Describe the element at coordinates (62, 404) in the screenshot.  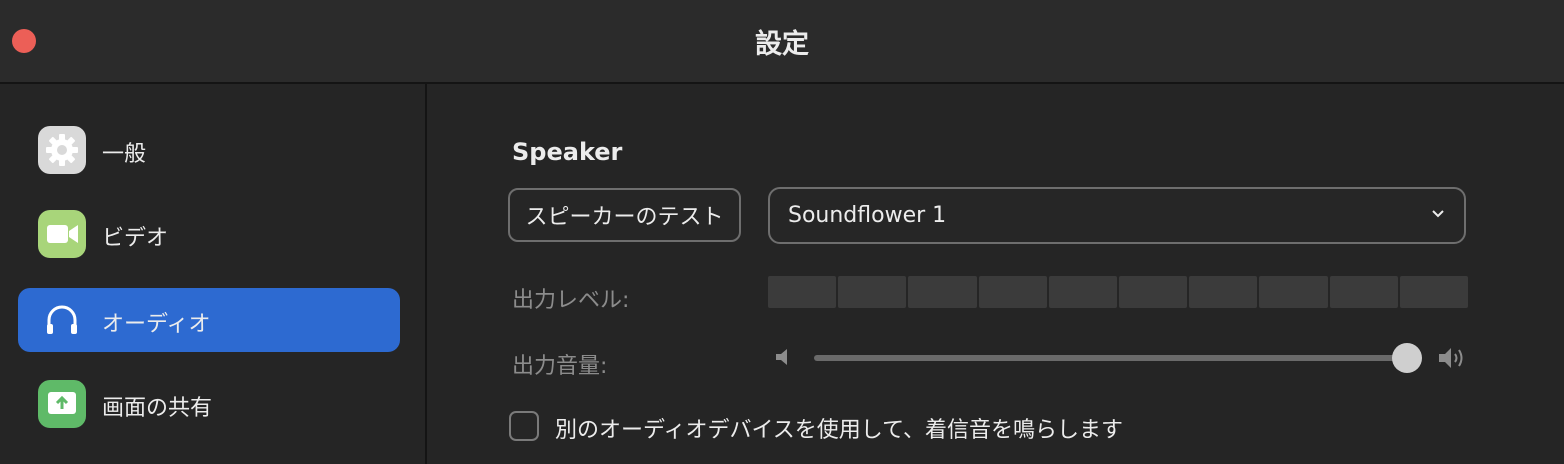
I see `share-screen-icon` at that location.